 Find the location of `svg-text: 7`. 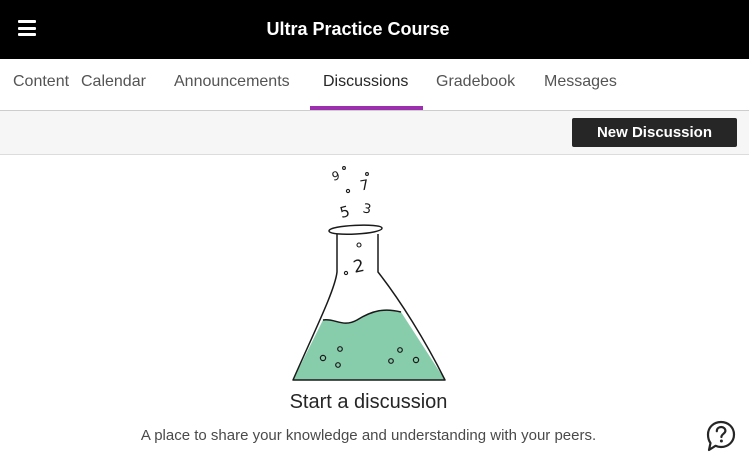

svg-text: 7 is located at coordinates (365, 185).